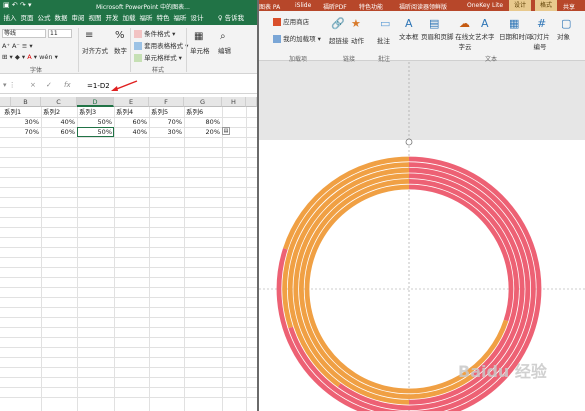 The width and height of the screenshot is (585, 411). I want to click on name-box: ▾ ⋮, so click(9, 85).